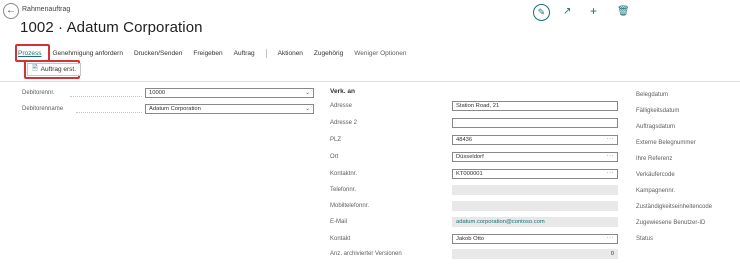 This screenshot has height=268, width=740. What do you see at coordinates (290, 53) in the screenshot?
I see `menu-aktionen: Aktionen` at bounding box center [290, 53].